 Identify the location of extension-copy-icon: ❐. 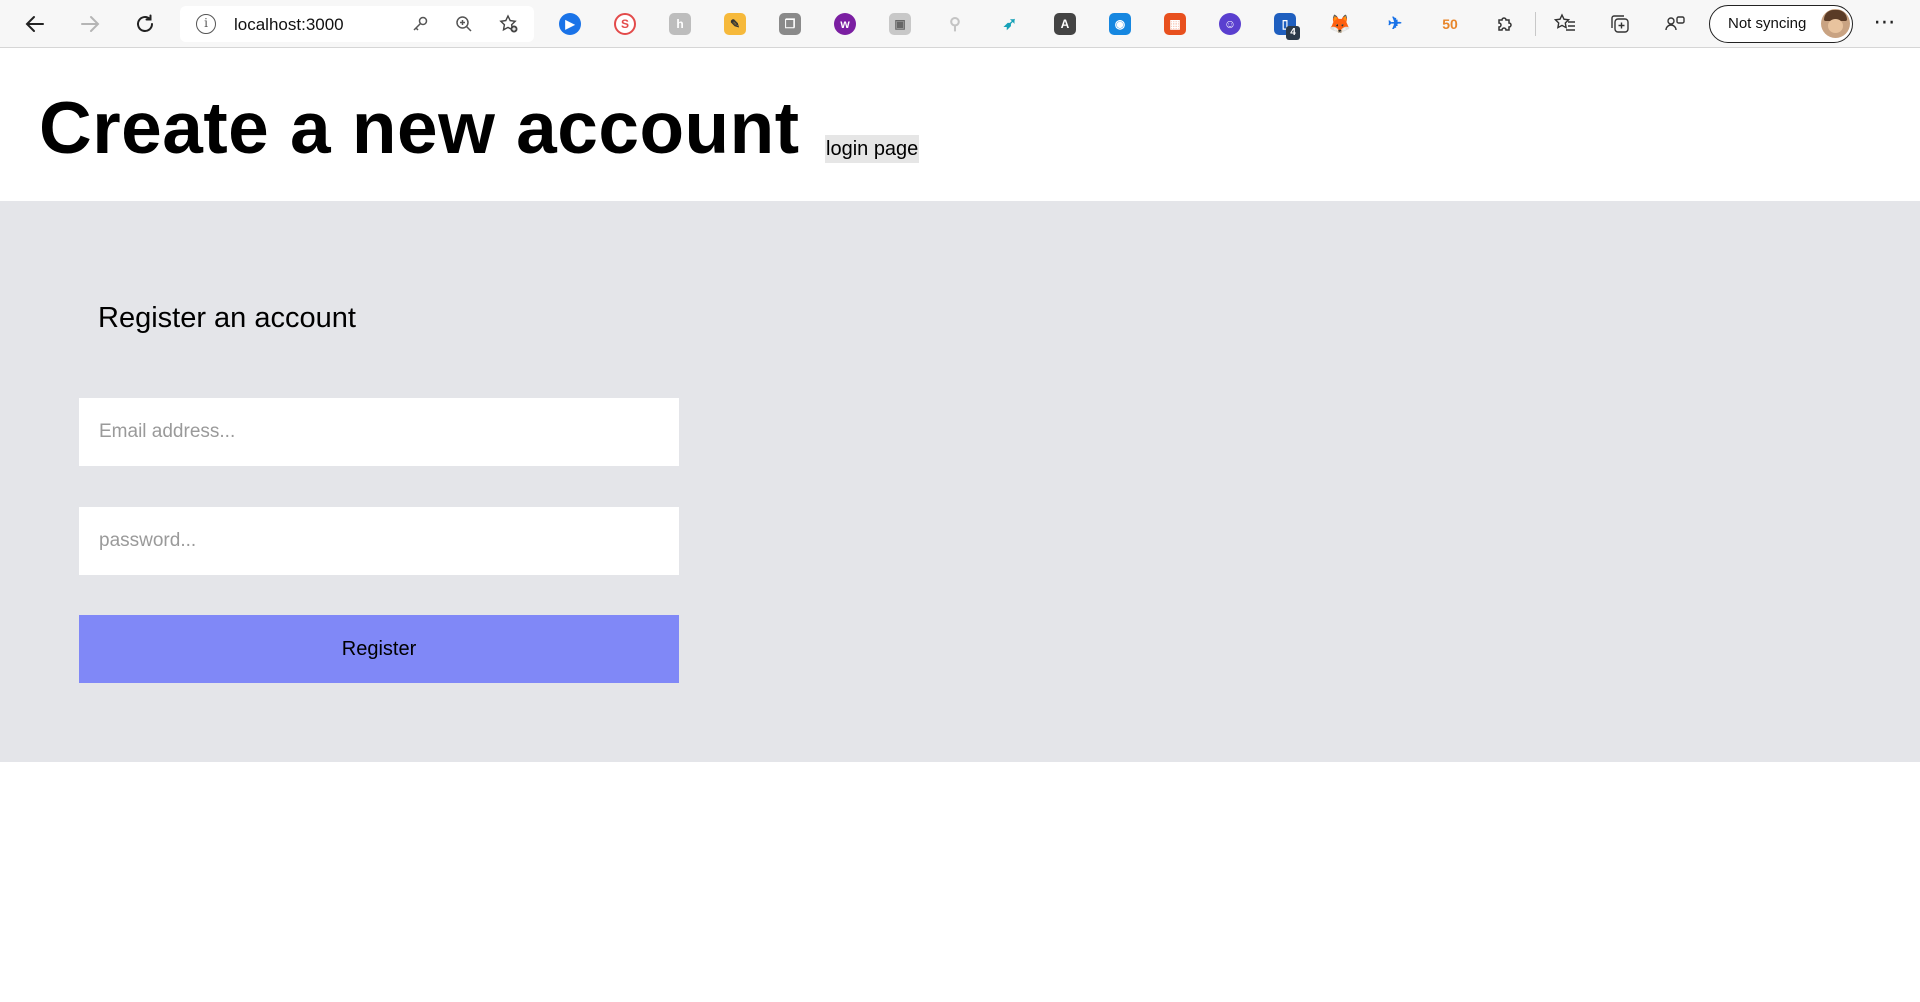
(790, 24).